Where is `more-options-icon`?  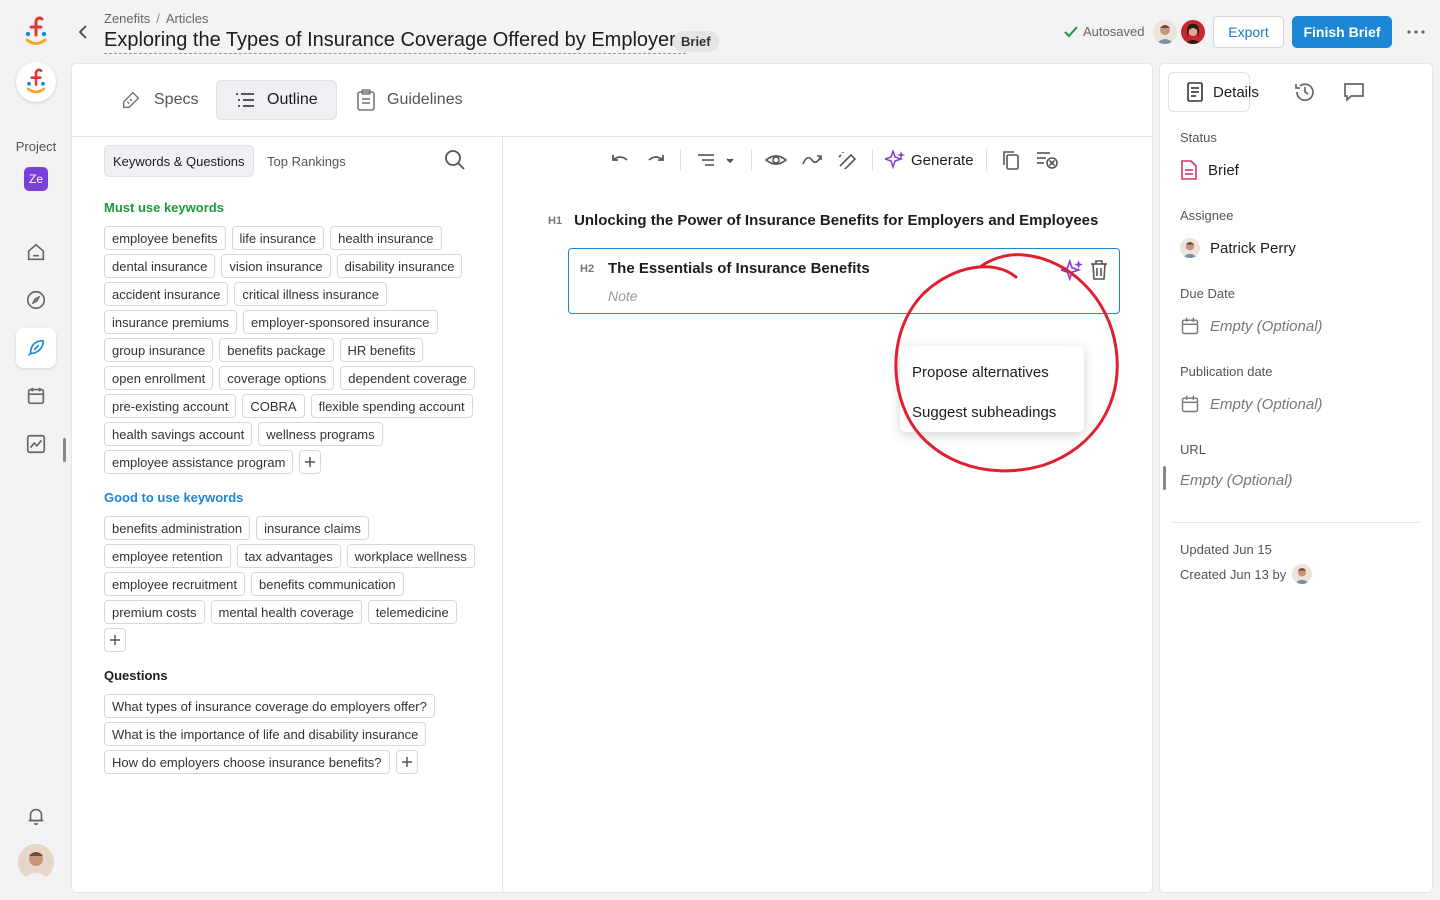 more-options-icon is located at coordinates (1416, 32).